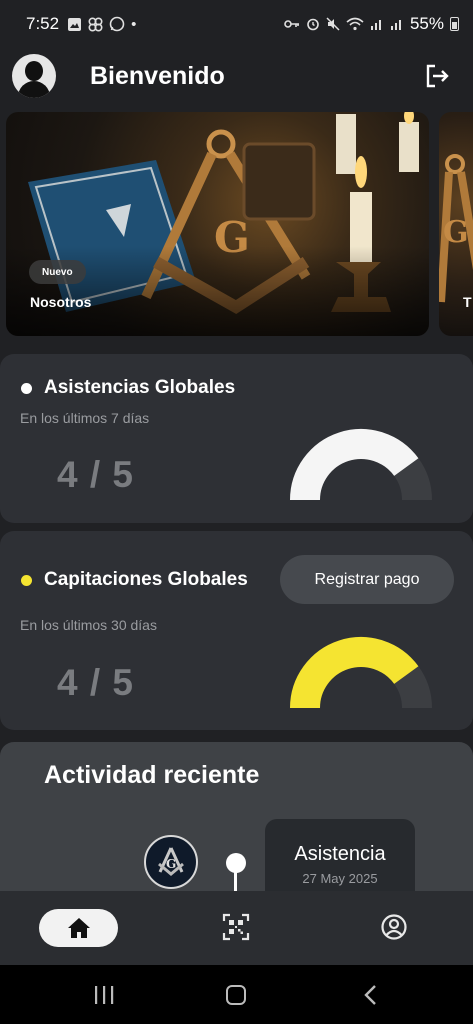  I want to click on activity-type: Asistencia, so click(340, 854).